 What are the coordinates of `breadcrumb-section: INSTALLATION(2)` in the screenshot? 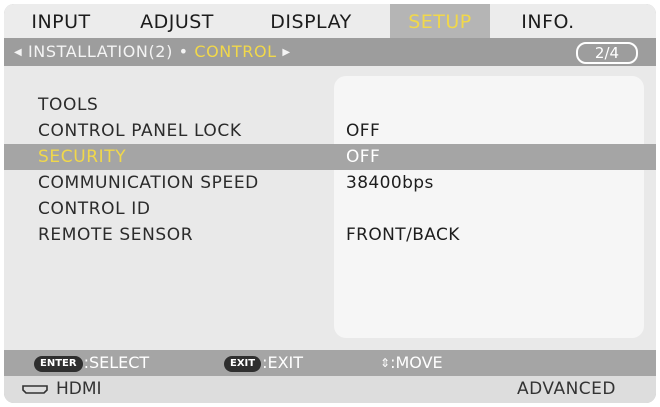 It's located at (100, 51).